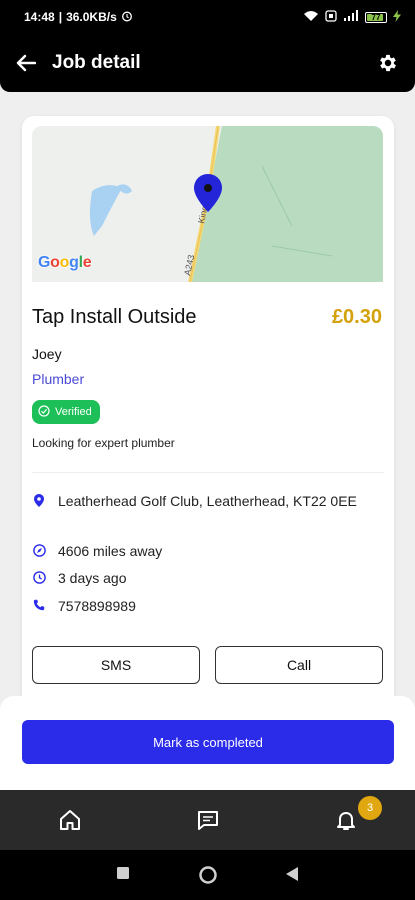  I want to click on mark-completed-button: Mark as completed, so click(208, 742).